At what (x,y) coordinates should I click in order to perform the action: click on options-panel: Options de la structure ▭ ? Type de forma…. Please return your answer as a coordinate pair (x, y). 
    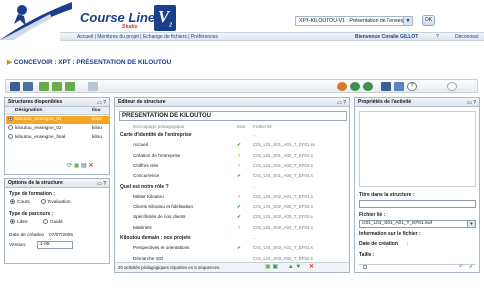
    Looking at the image, I should click on (57, 221).